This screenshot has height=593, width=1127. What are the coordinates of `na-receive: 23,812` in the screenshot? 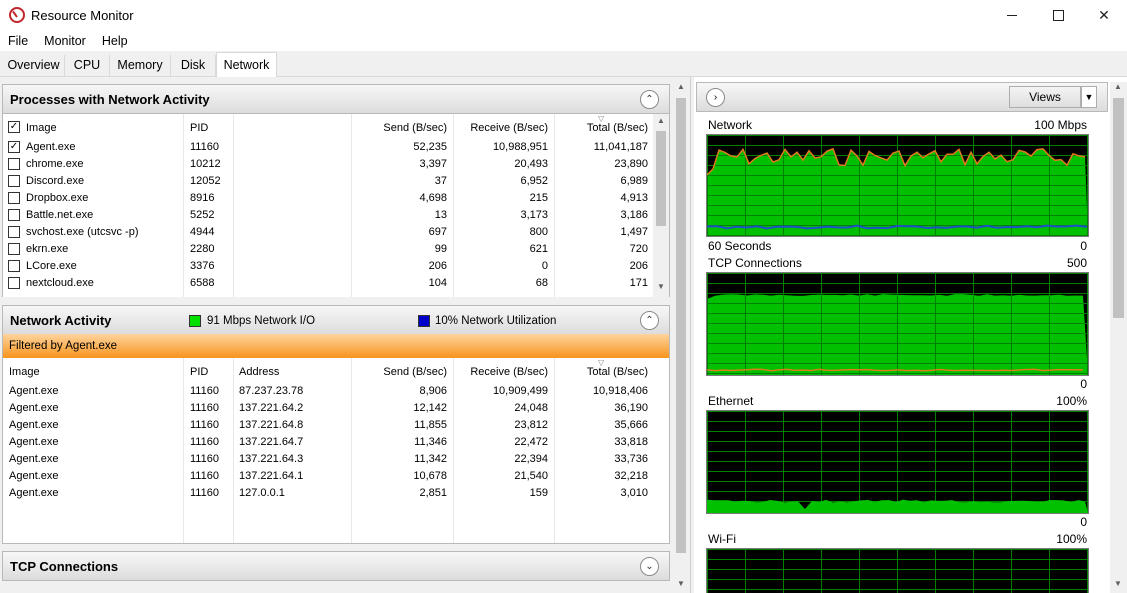 It's located at (531, 425).